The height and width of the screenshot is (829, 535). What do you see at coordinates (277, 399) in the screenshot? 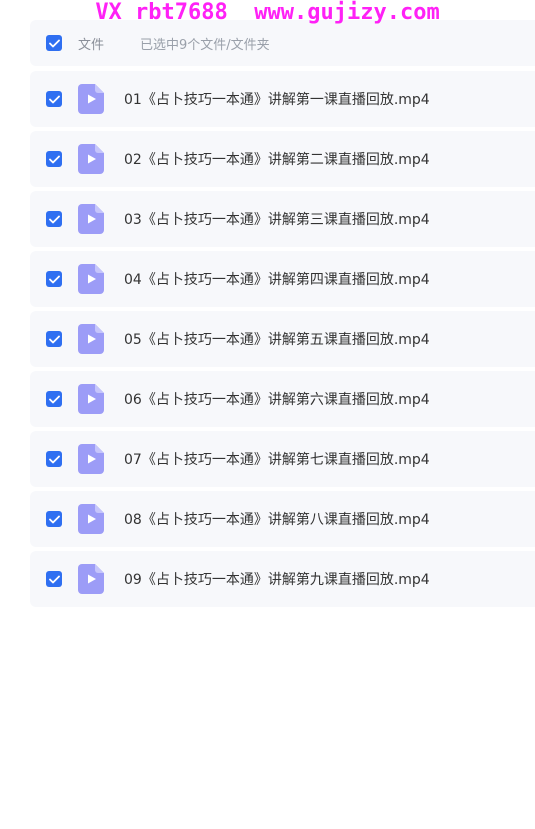
I see `file-name: 06《占卜技巧一本通》讲解第六课直播回放.mp4` at bounding box center [277, 399].